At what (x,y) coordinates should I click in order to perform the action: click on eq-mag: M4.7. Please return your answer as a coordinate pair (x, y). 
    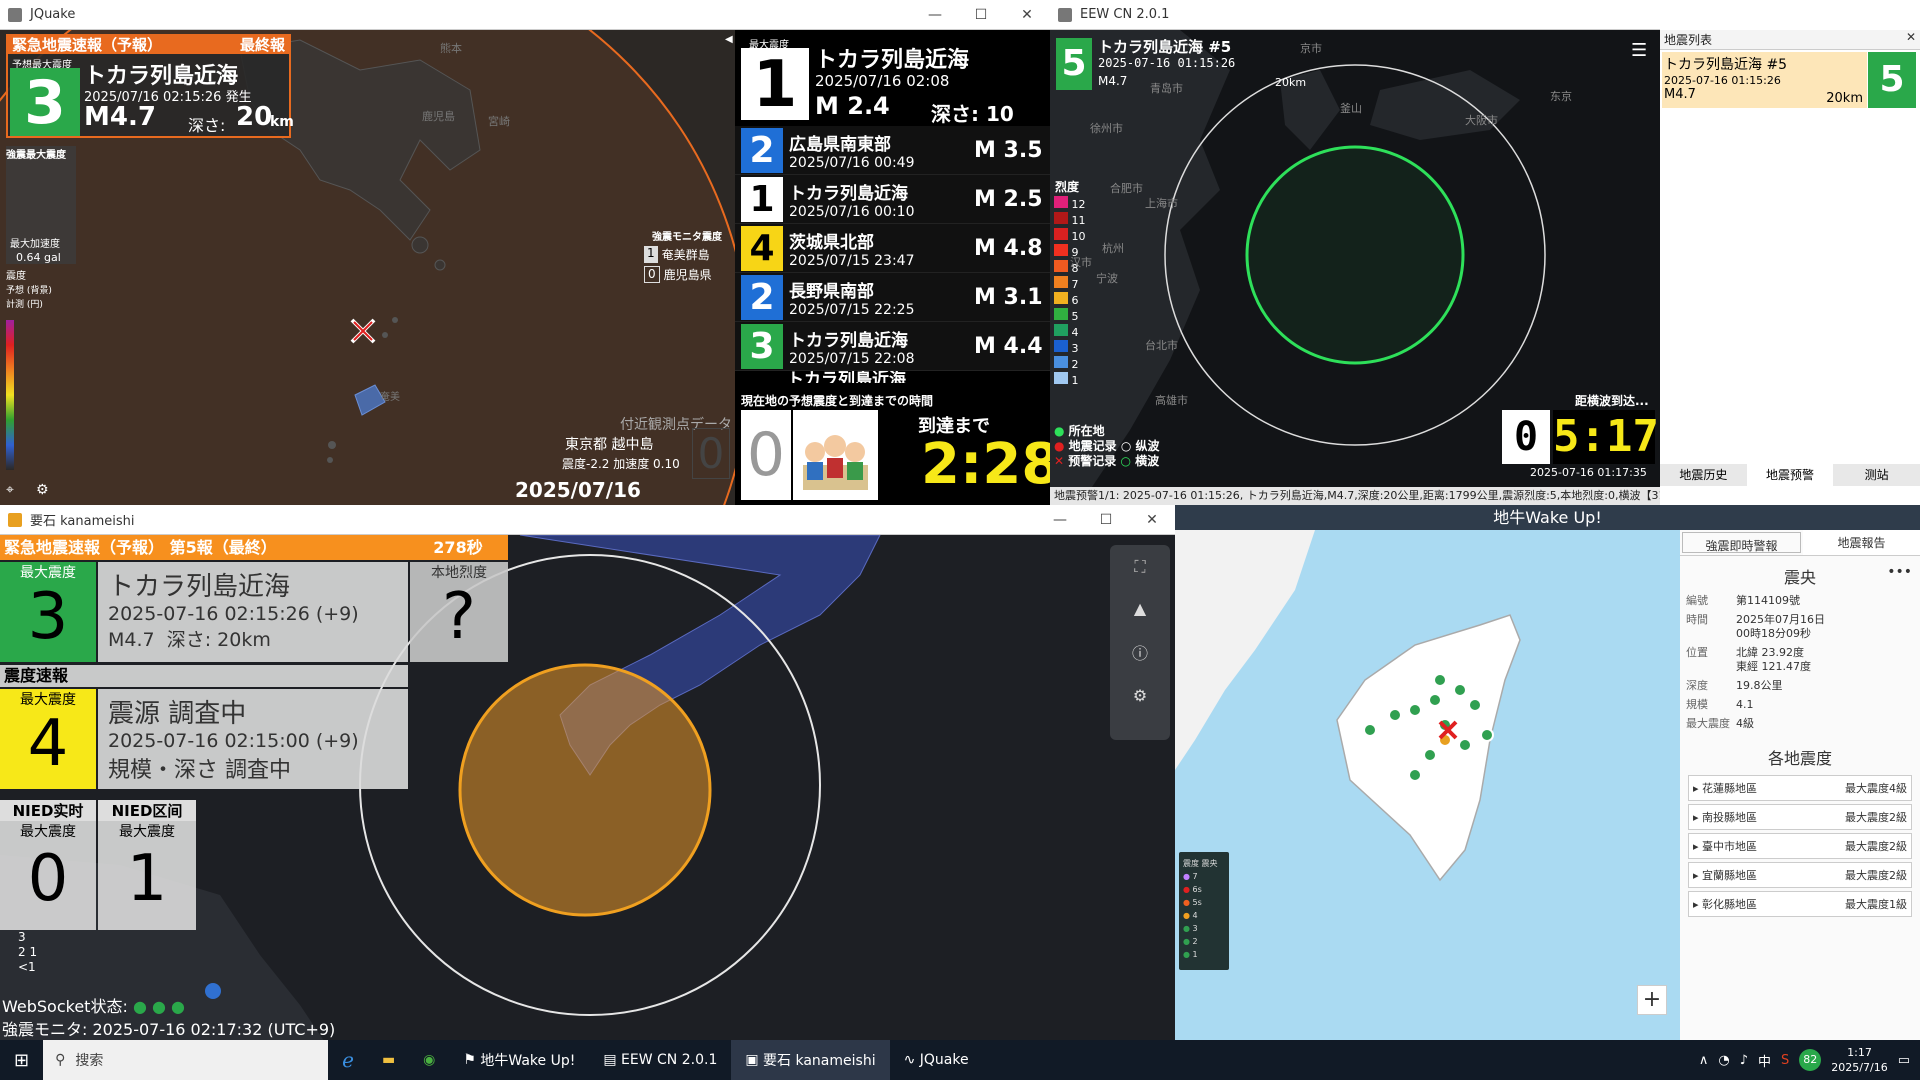
    Looking at the image, I should click on (120, 117).